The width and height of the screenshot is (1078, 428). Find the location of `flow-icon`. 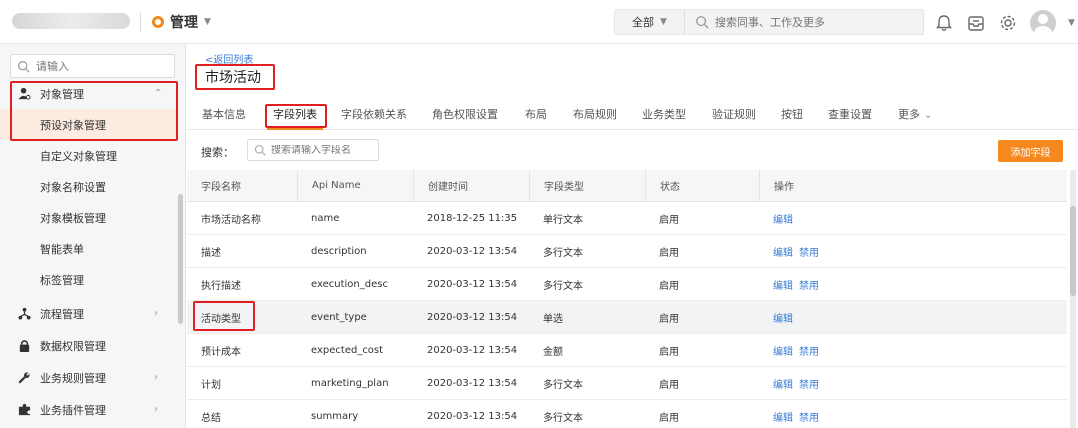

flow-icon is located at coordinates (24, 313).